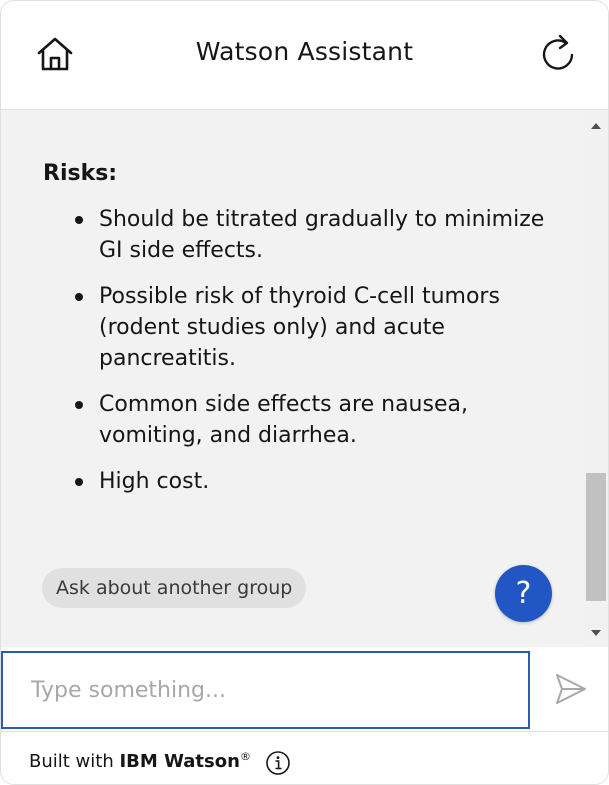 The height and width of the screenshot is (785, 609). I want to click on send-icon, so click(571, 689).